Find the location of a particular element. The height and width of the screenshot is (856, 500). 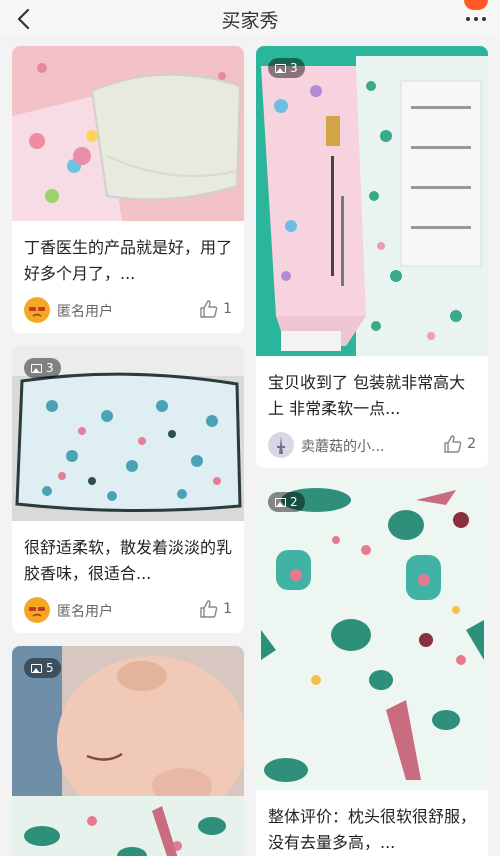

review-meta: 卖蘑菇的小... 2 is located at coordinates (372, 445).